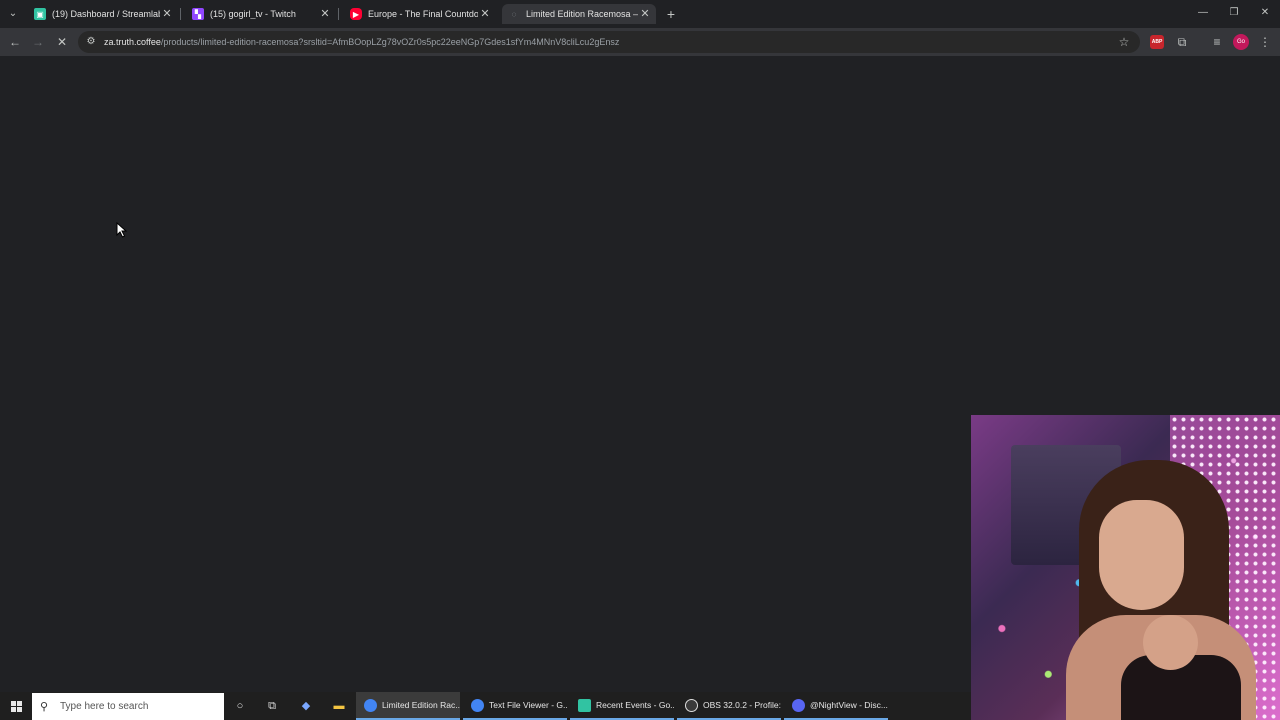 This screenshot has height=720, width=1280. What do you see at coordinates (1265, 13) in the screenshot?
I see `window-close-icon: ✕` at bounding box center [1265, 13].